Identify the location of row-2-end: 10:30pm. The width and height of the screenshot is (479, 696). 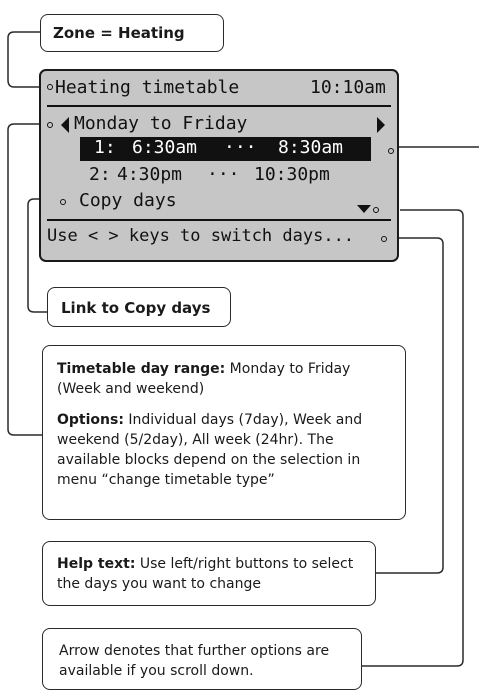
(292, 174).